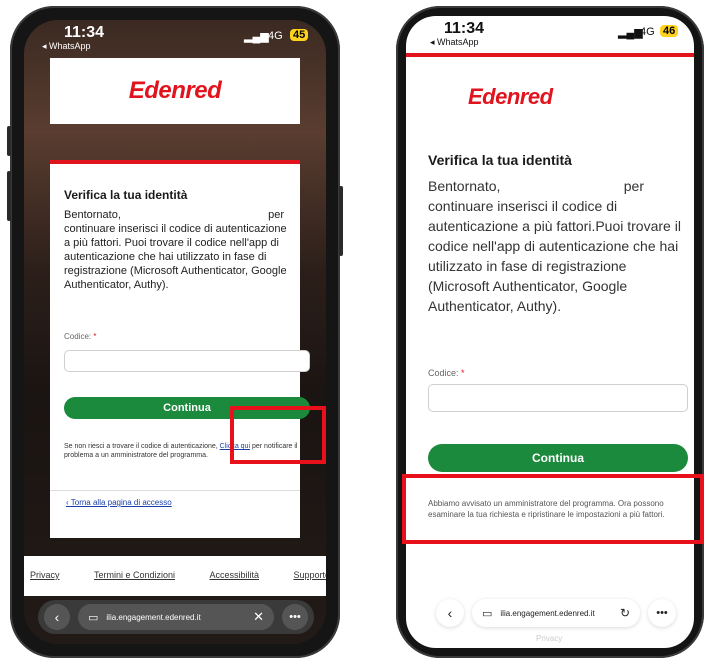  I want to click on reload-icon: ↻, so click(625, 613).